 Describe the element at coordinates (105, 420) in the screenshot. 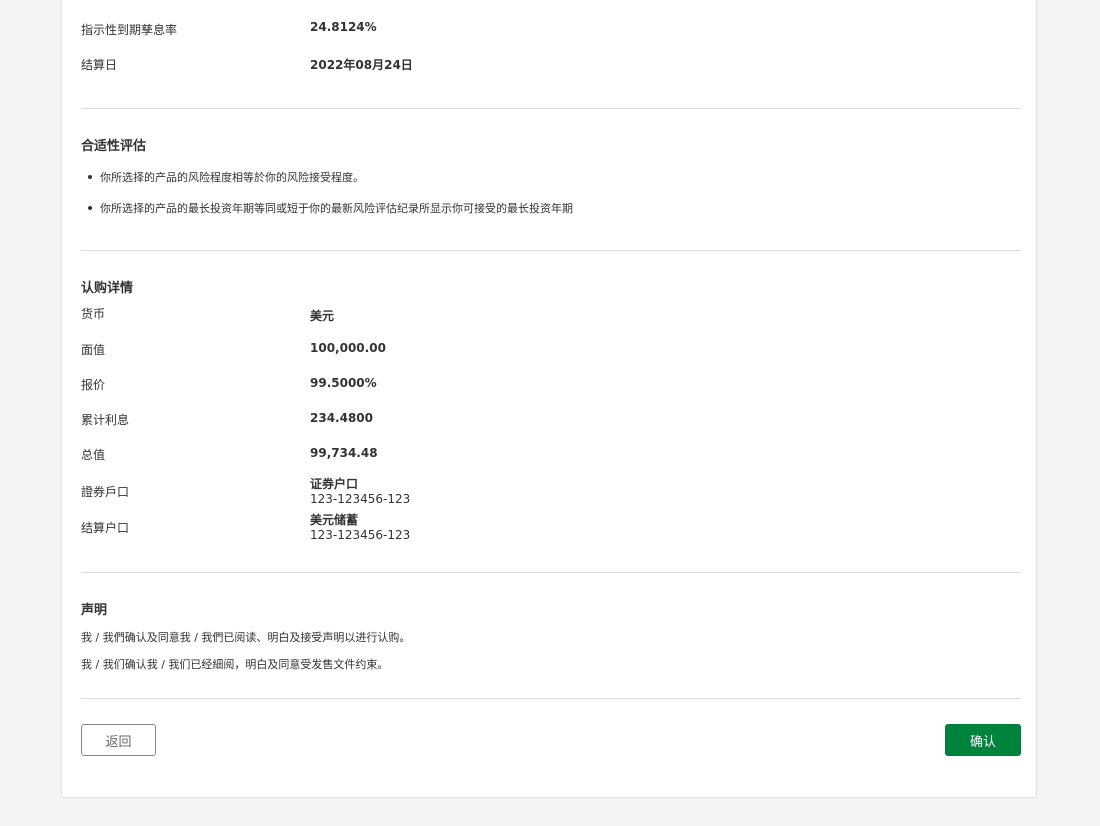

I see `accrued-interest-label: 累计利息` at that location.